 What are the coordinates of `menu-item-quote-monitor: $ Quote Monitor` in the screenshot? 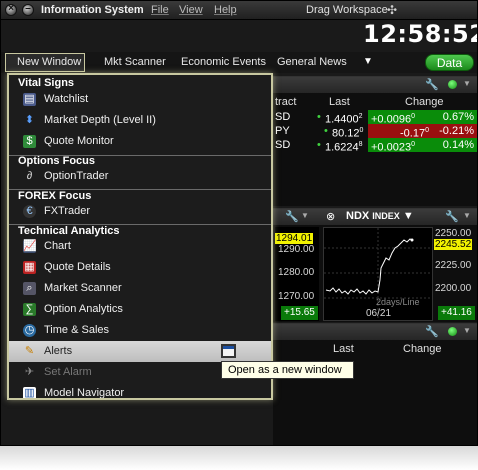 It's located at (140, 141).